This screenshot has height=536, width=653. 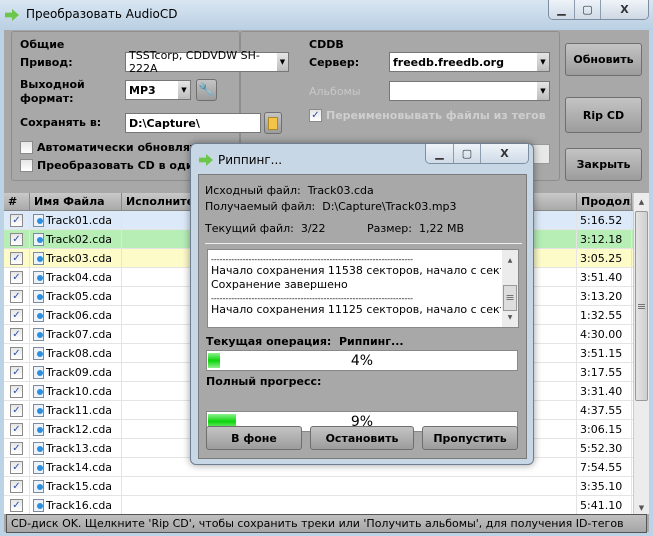 What do you see at coordinates (254, 438) in the screenshot?
I see `background-button: В фоне` at bounding box center [254, 438].